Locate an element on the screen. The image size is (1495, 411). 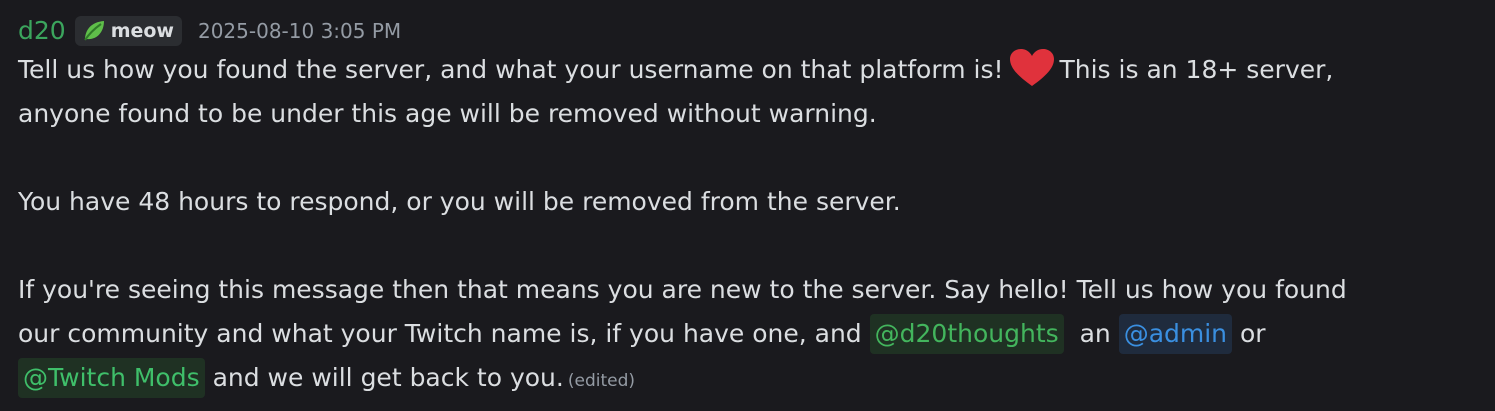
role-tag-label: meow is located at coordinates (142, 31).